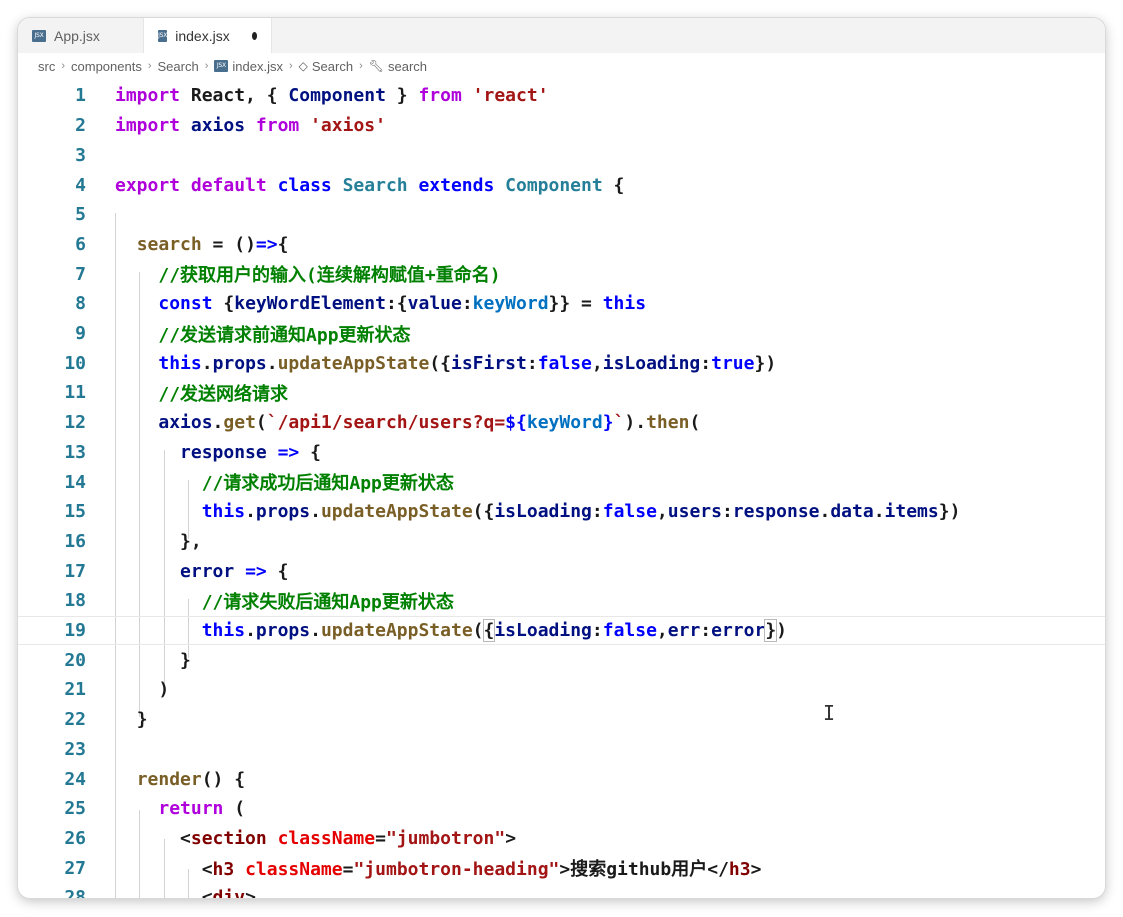 This screenshot has width=1123, height=917. I want to click on line-number: 1, so click(80, 96).